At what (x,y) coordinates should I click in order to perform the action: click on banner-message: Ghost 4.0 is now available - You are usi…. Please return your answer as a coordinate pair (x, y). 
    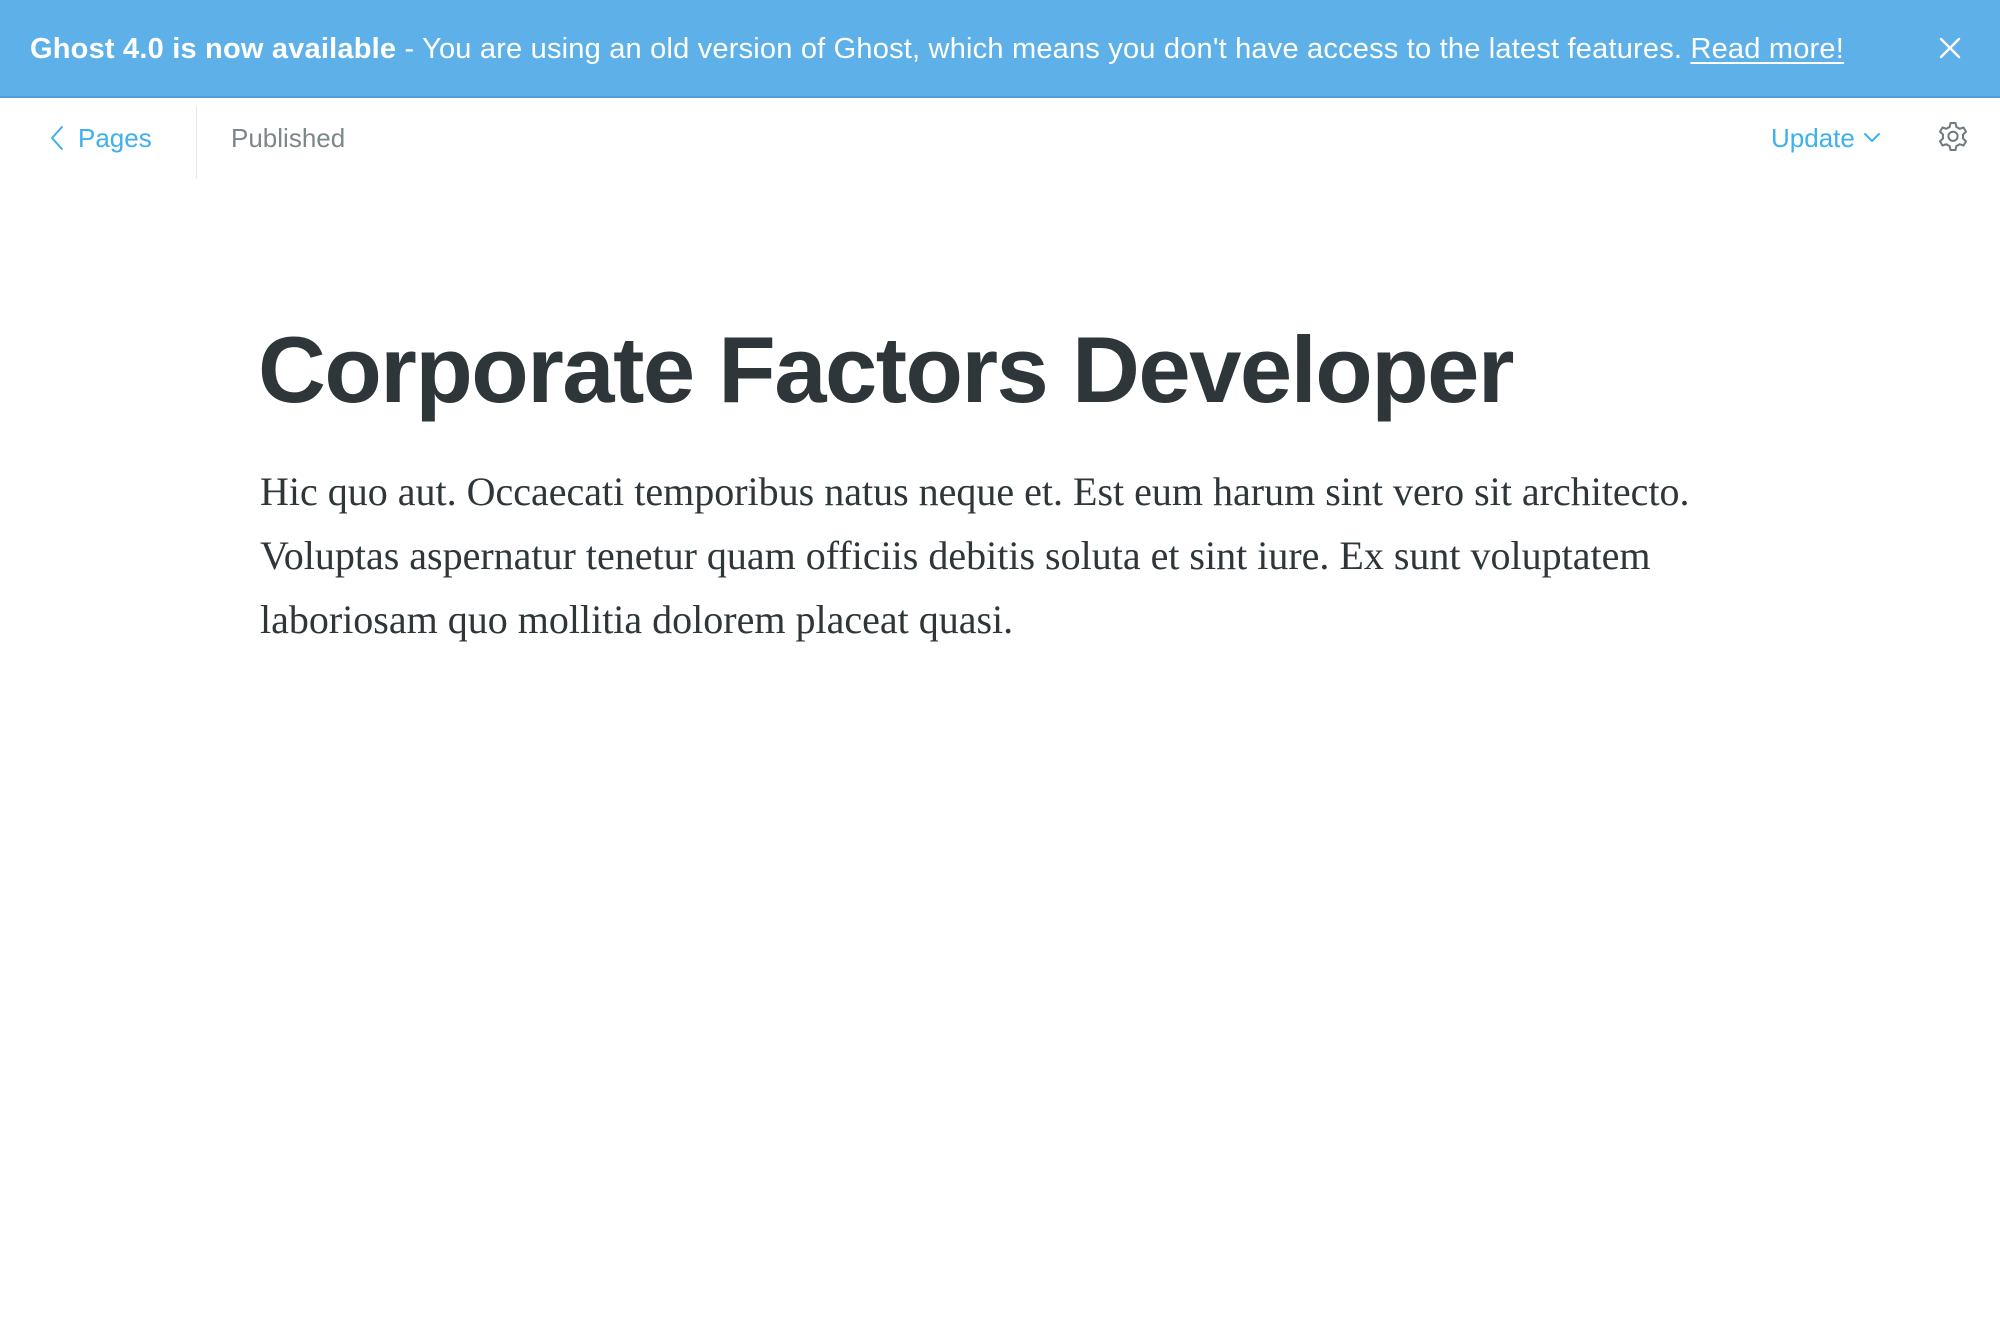
    Looking at the image, I should click on (937, 49).